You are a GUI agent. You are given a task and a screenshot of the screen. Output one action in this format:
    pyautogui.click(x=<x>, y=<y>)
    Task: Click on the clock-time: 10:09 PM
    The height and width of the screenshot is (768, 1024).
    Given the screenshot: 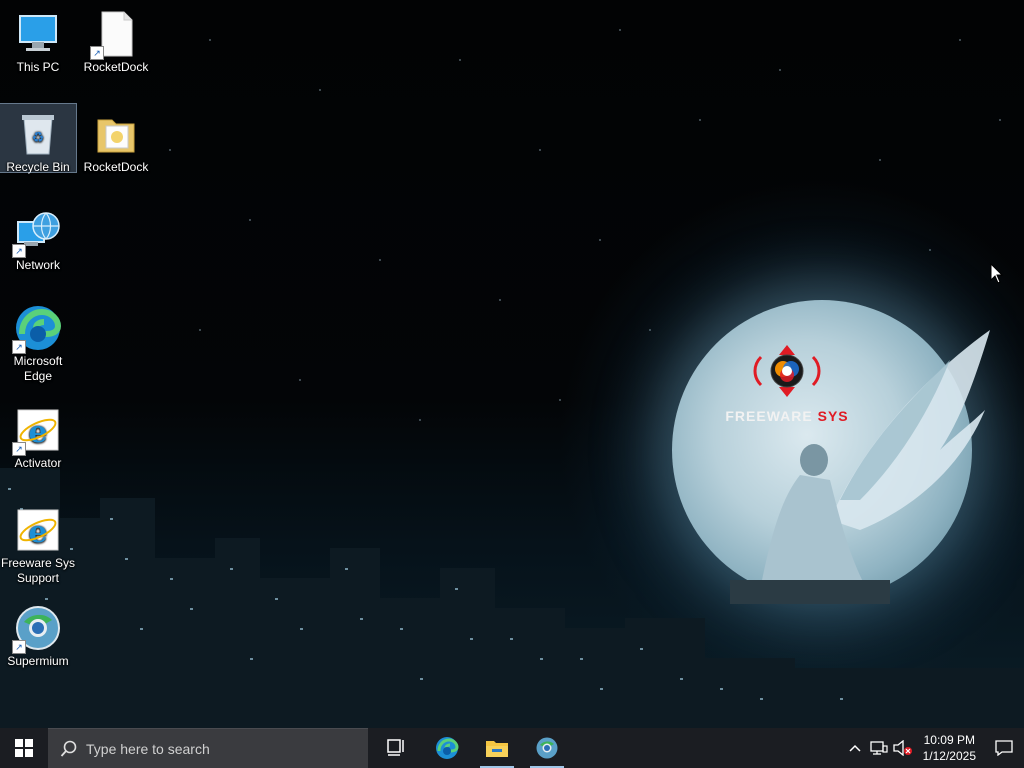 What is the action you would take?
    pyautogui.click(x=949, y=740)
    